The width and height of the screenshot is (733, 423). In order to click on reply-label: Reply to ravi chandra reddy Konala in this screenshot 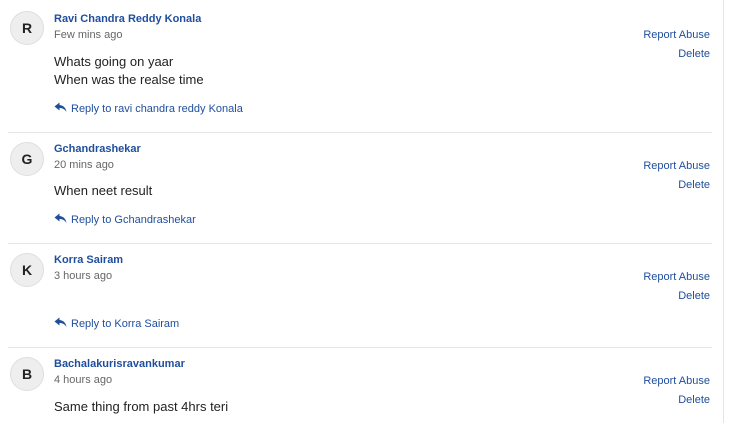, I will do `click(157, 109)`.